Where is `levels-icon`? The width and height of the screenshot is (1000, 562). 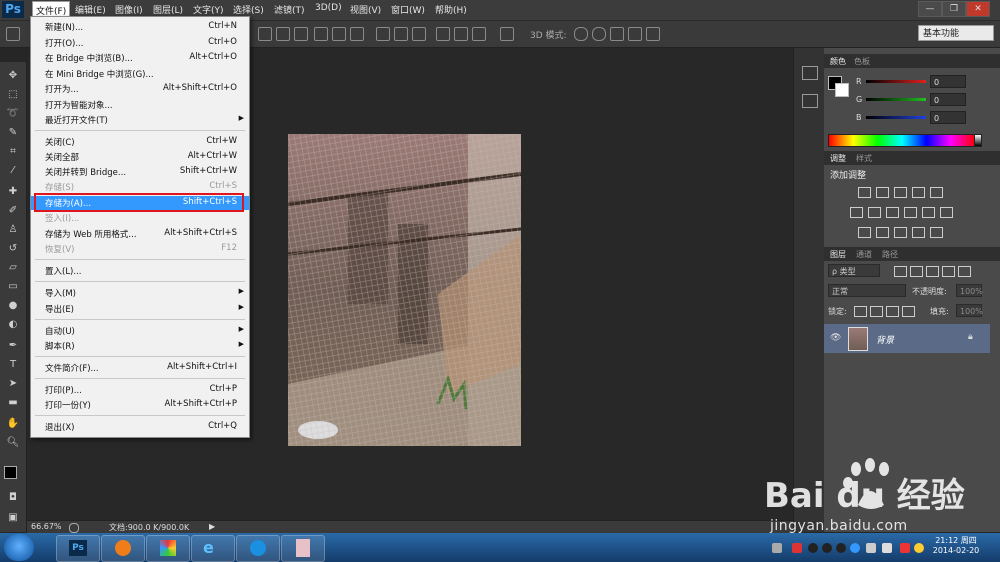 levels-icon is located at coordinates (882, 192).